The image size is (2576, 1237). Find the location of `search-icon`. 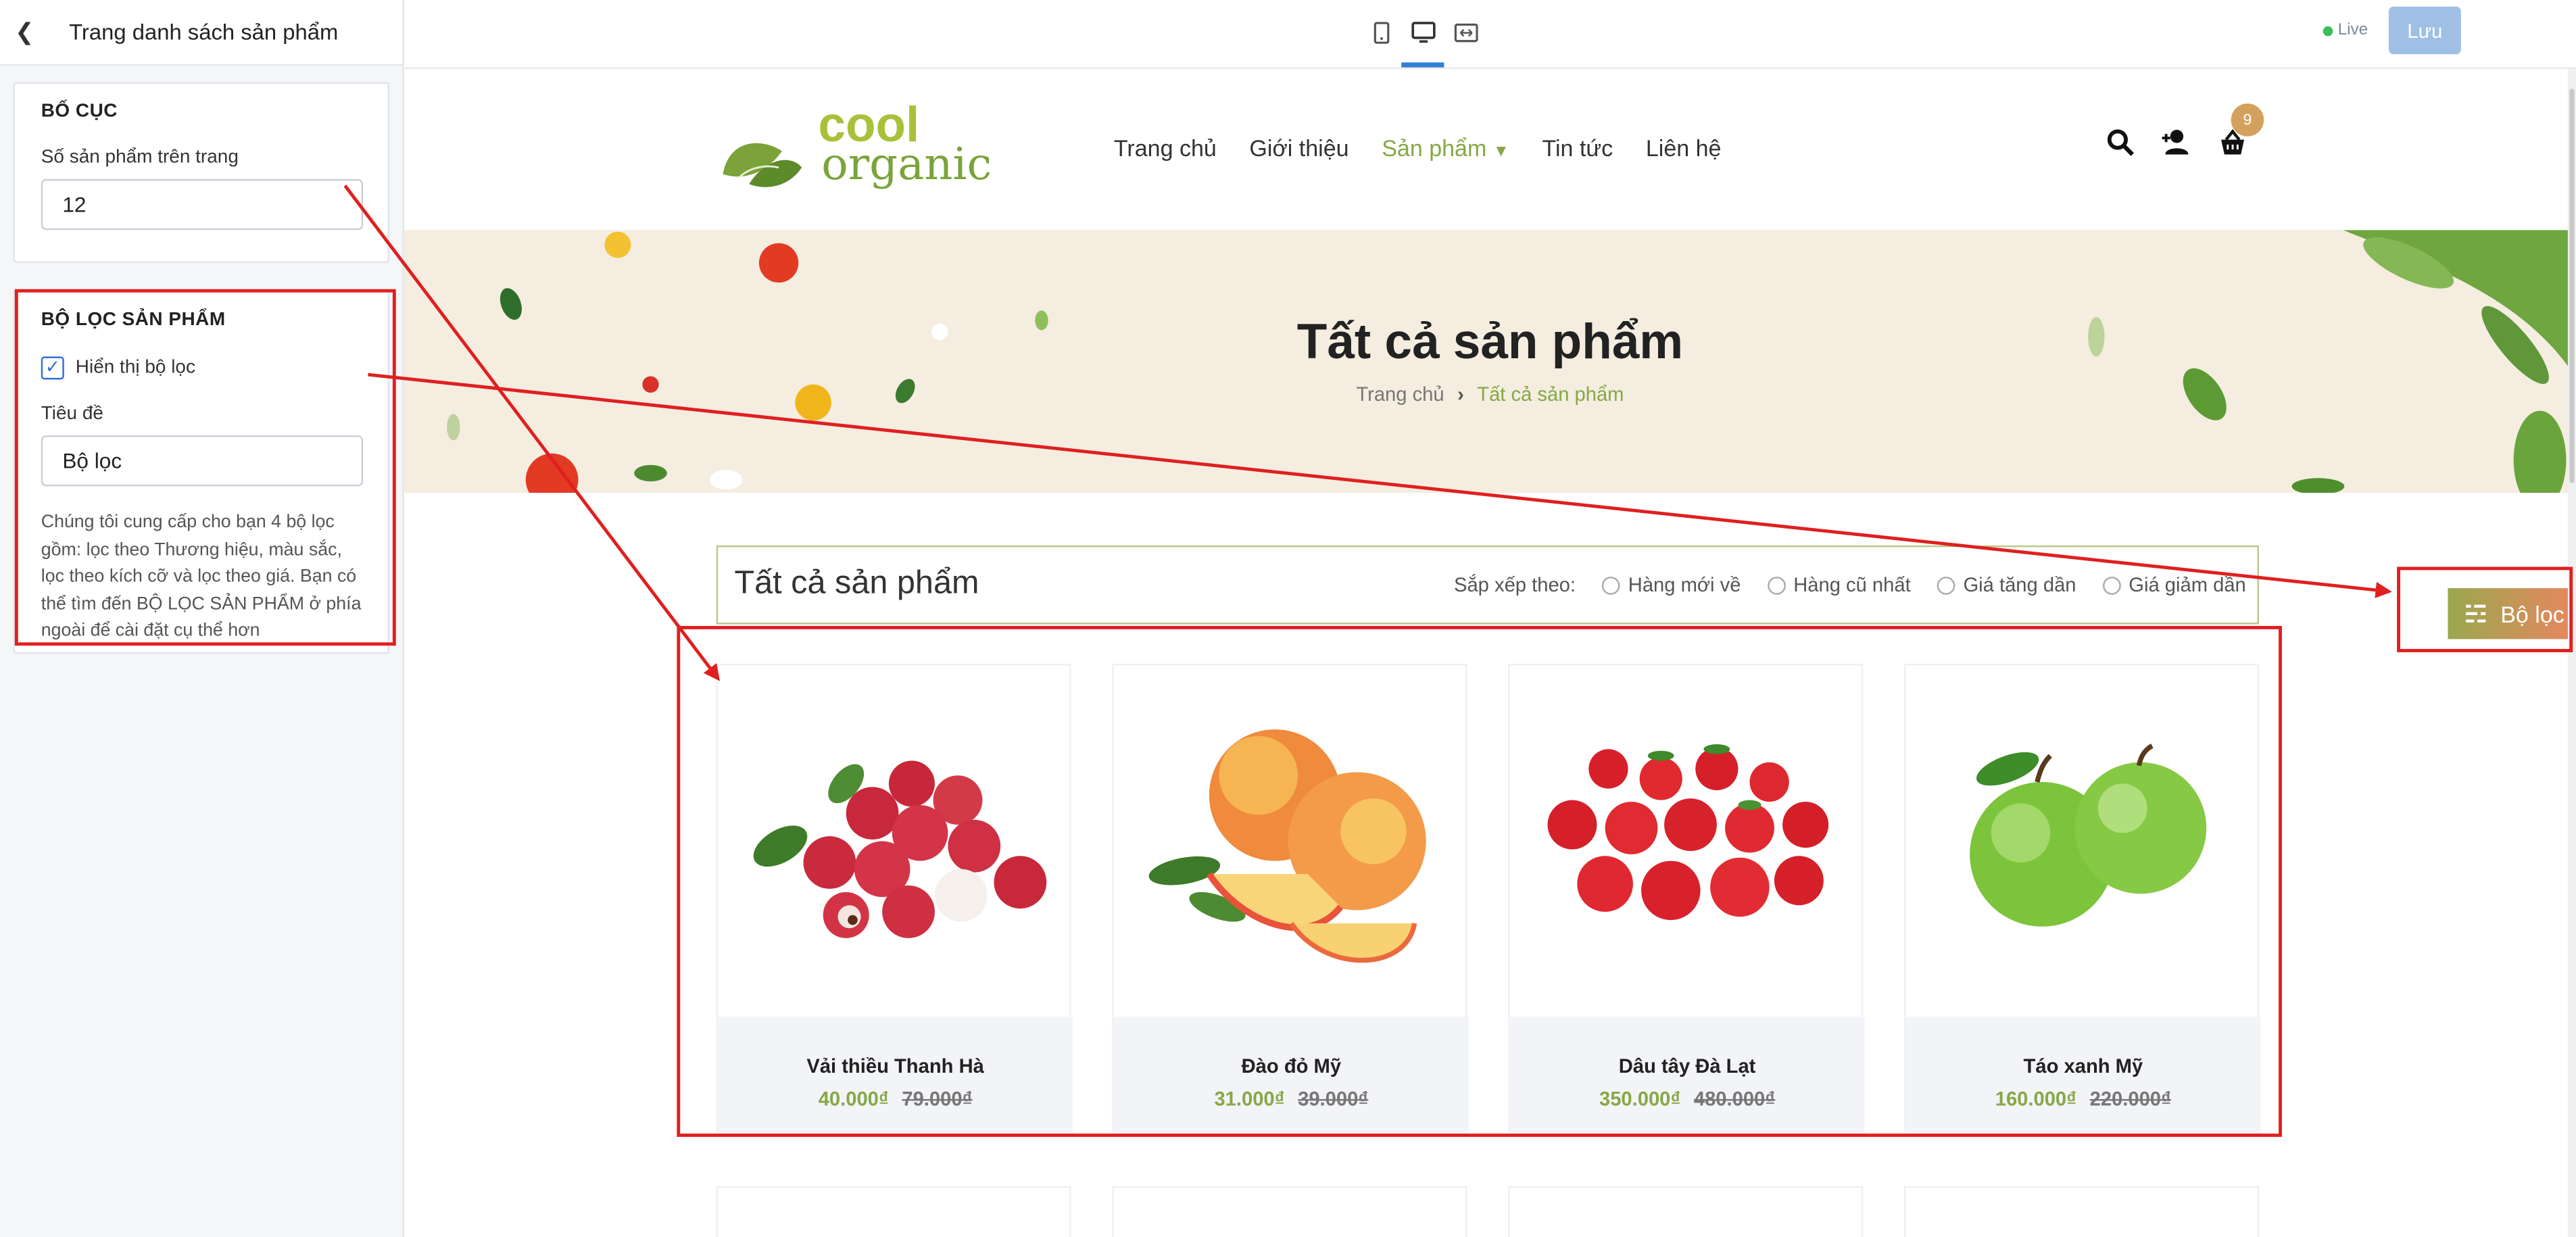

search-icon is located at coordinates (2120, 142).